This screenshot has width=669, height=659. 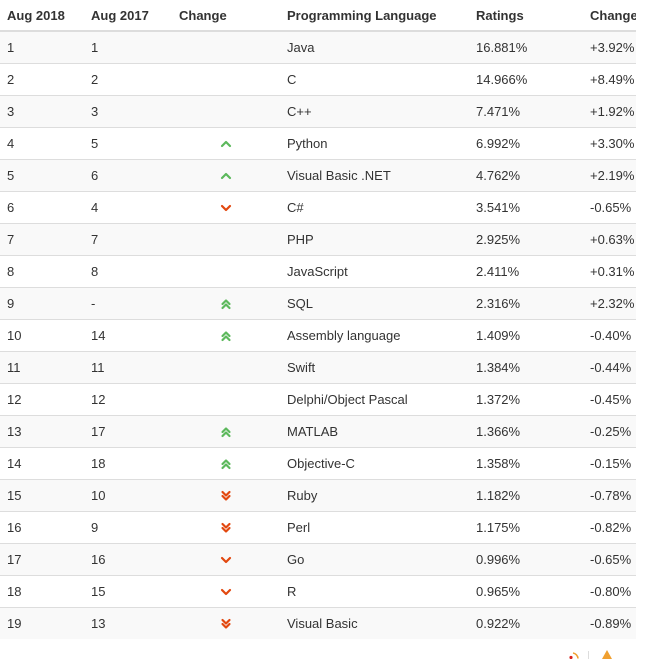 I want to click on language-cell: Delphi/Object Pascal, so click(x=374, y=399).